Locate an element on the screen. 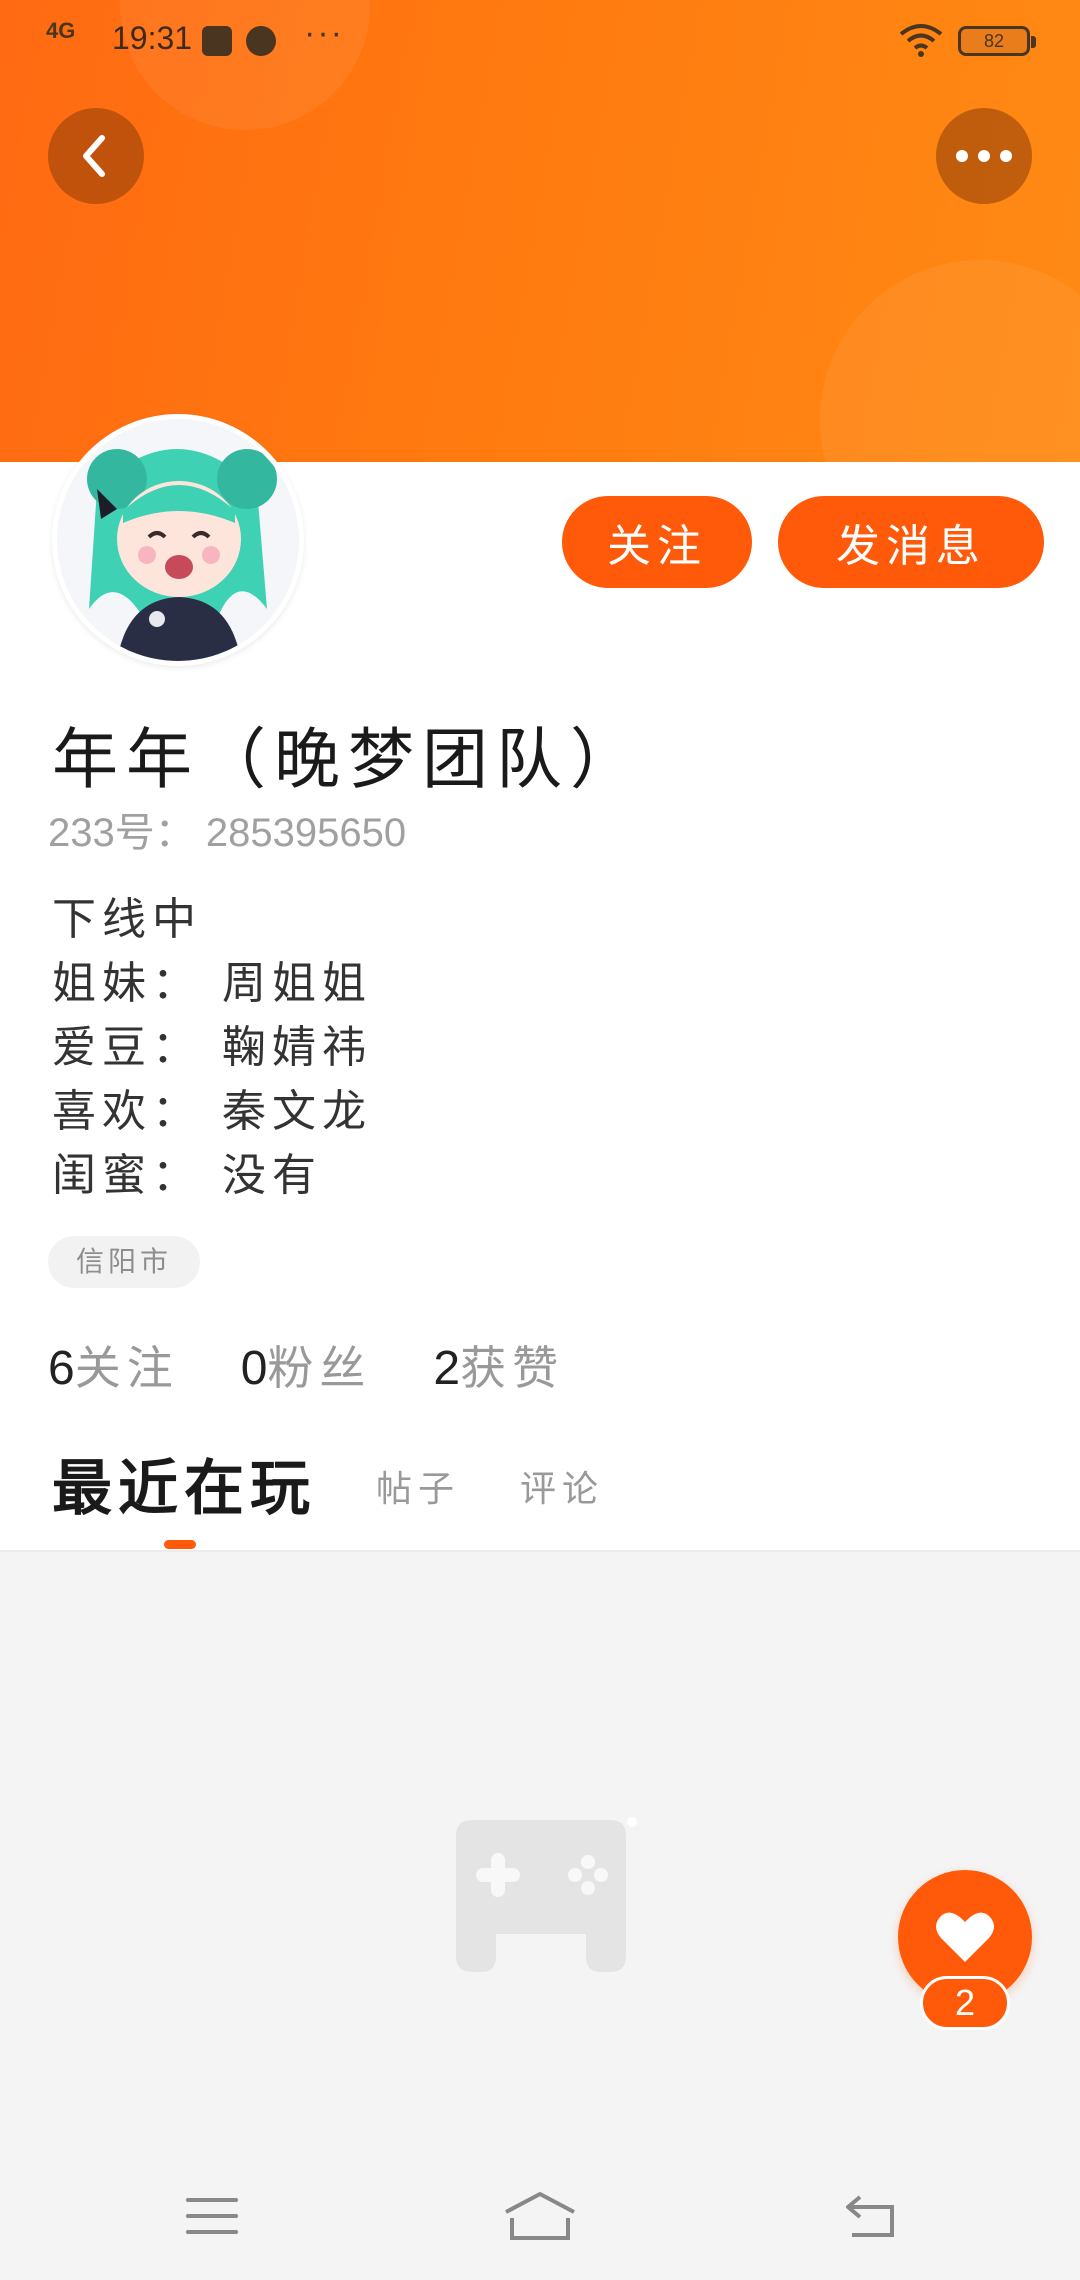 The width and height of the screenshot is (1080, 2280). battery-icon: 82 is located at coordinates (997, 41).